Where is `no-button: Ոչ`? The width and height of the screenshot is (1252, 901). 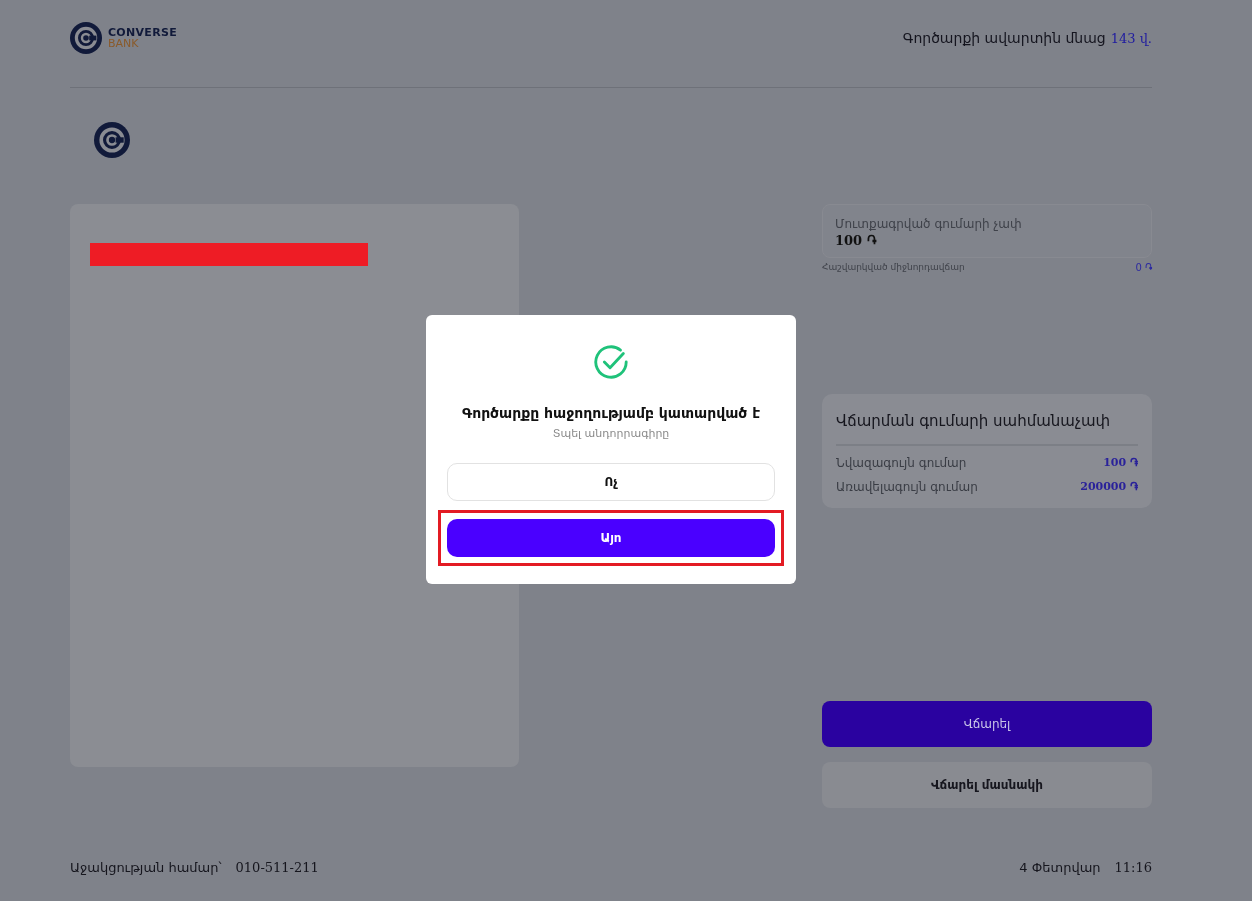
no-button: Ոչ is located at coordinates (611, 482).